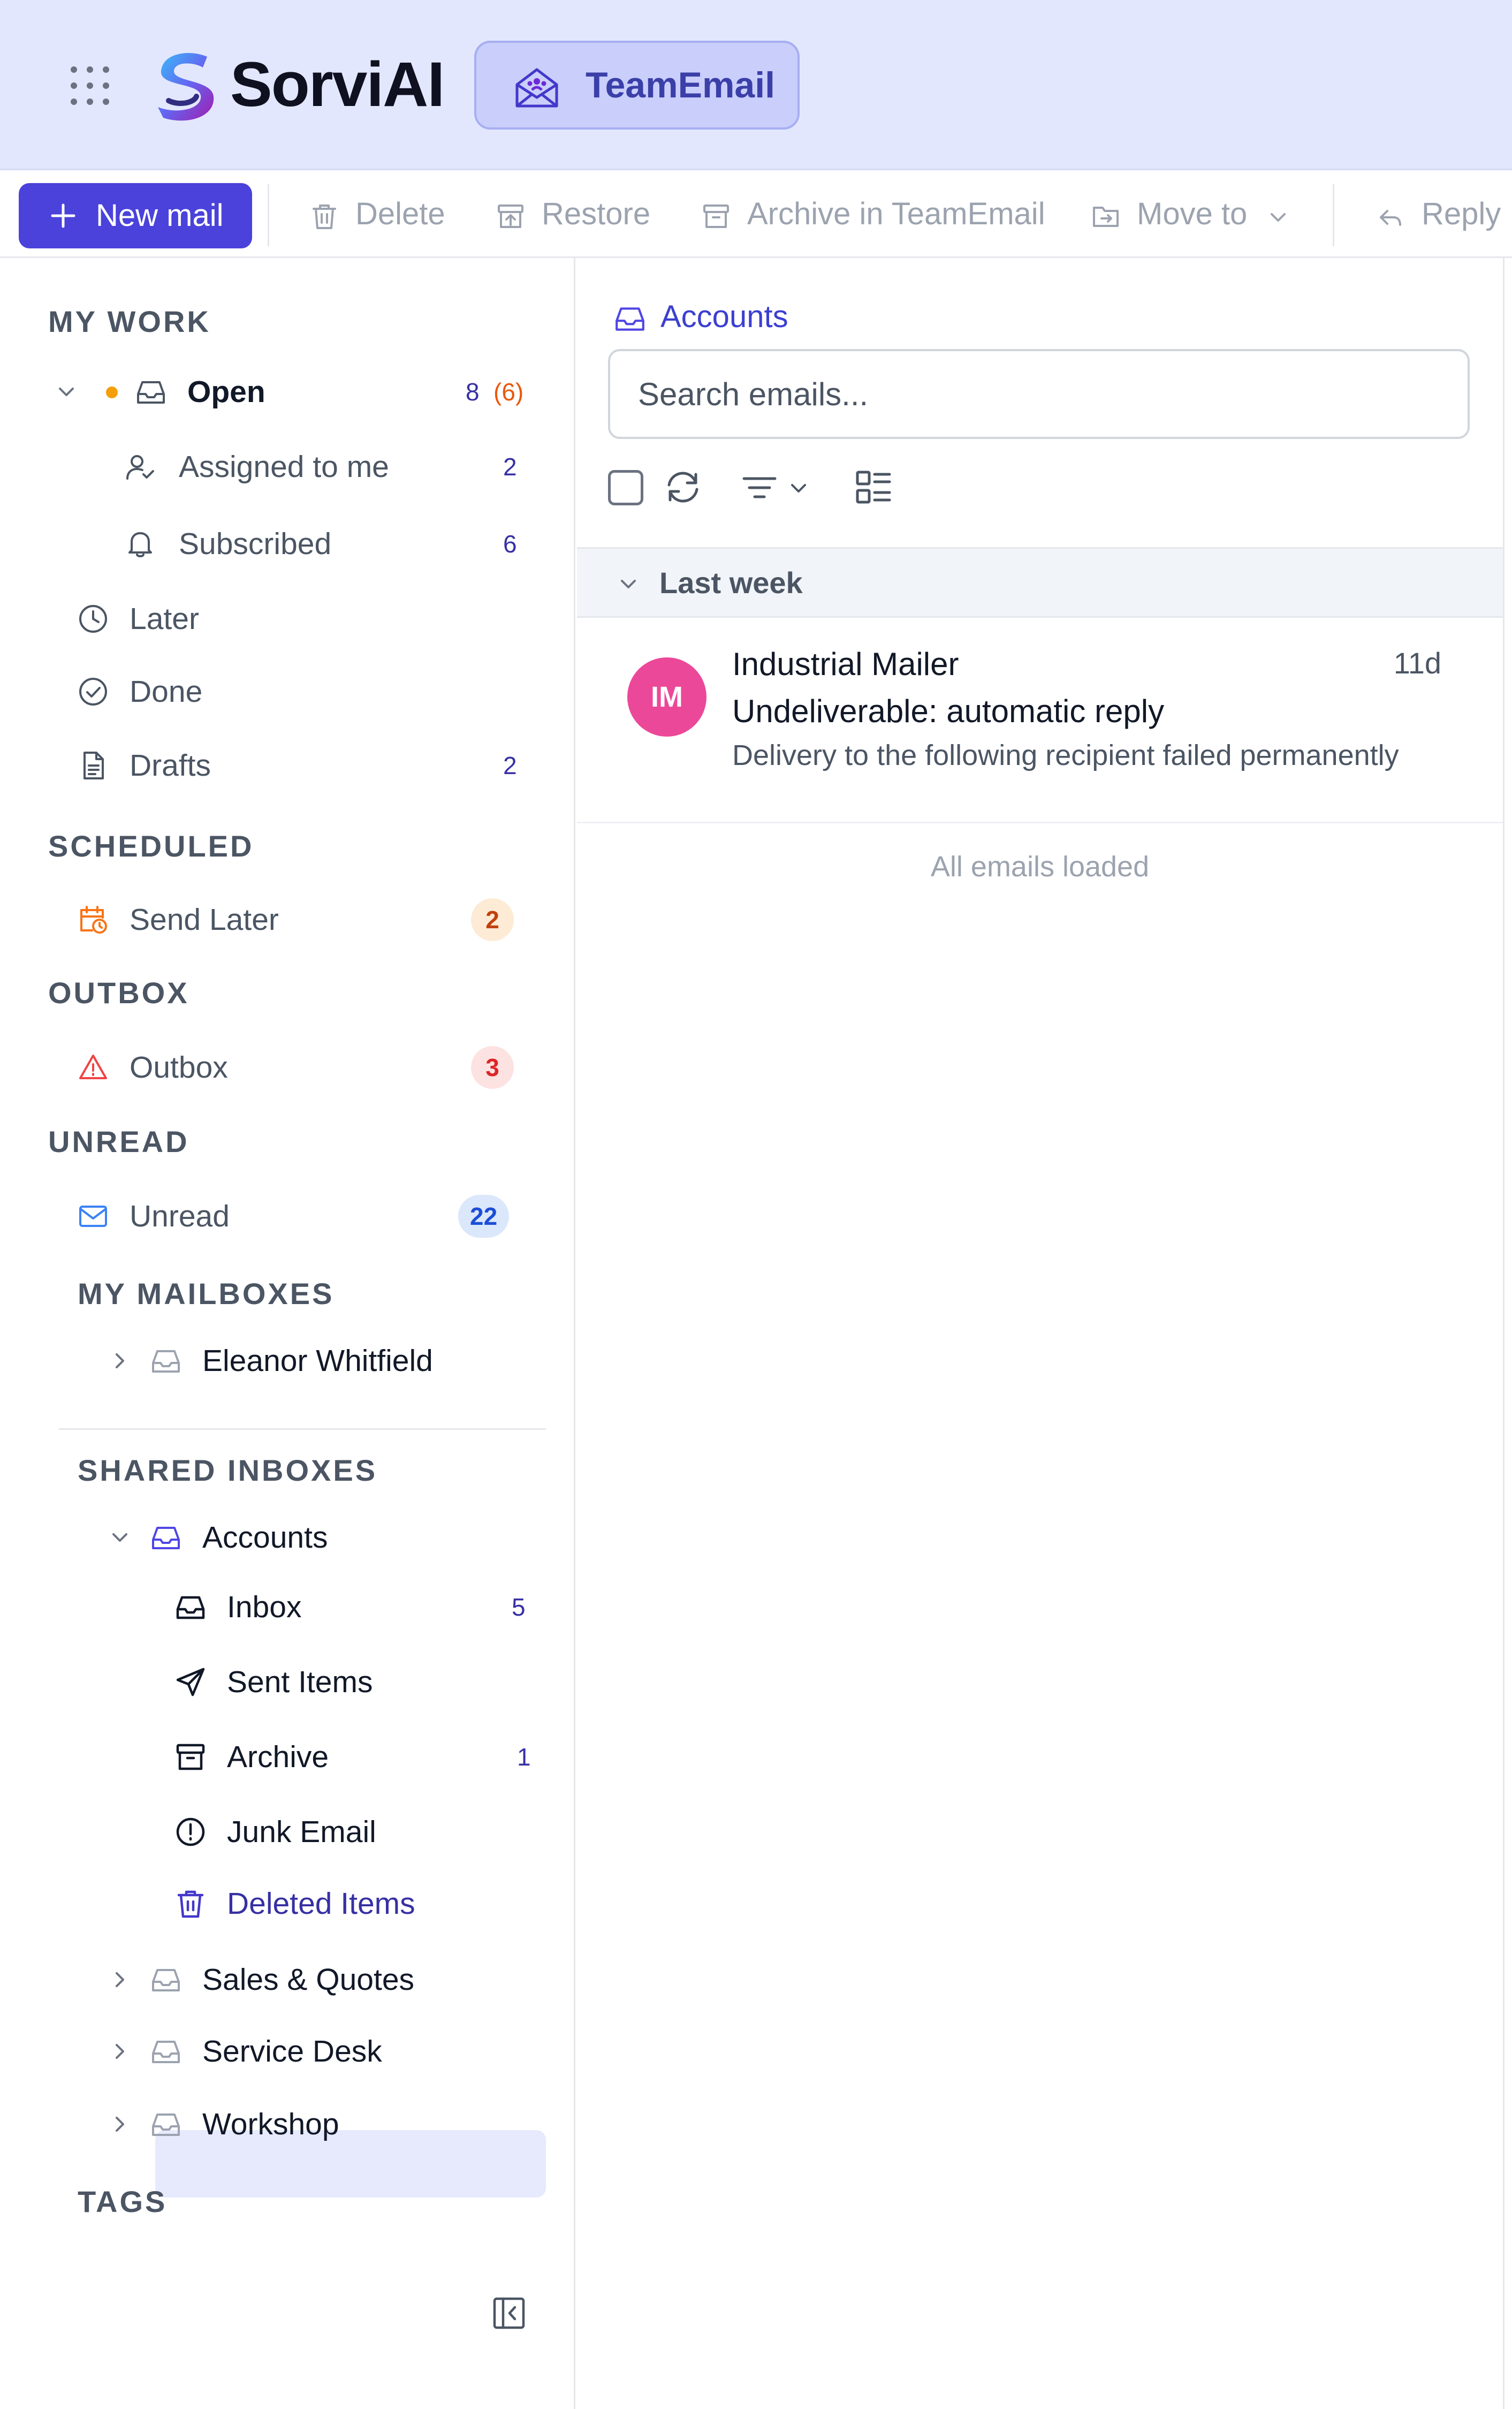  Describe the element at coordinates (324, 1361) in the screenshot. I see `sidebar-item-eleanor-whitfield: Eleanor Whitfield` at that location.